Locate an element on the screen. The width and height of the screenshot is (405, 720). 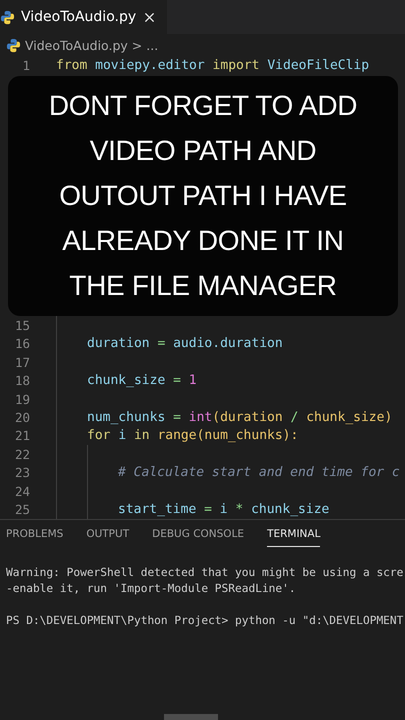
line-number: 1 is located at coordinates (25, 65).